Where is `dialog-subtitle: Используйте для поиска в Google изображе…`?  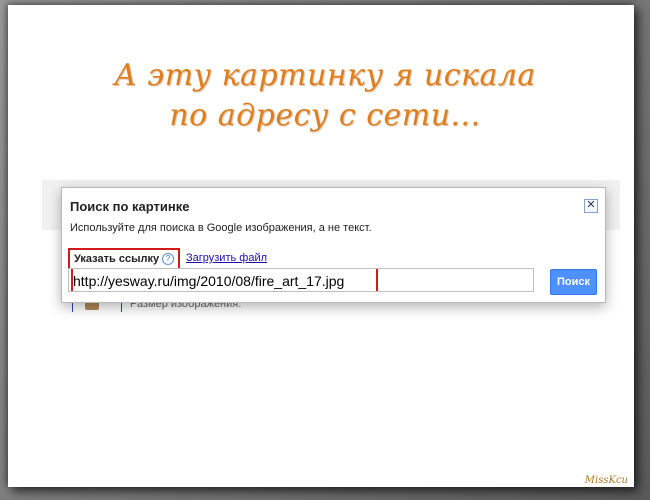
dialog-subtitle: Используйте для поиска в Google изображе… is located at coordinates (221, 228).